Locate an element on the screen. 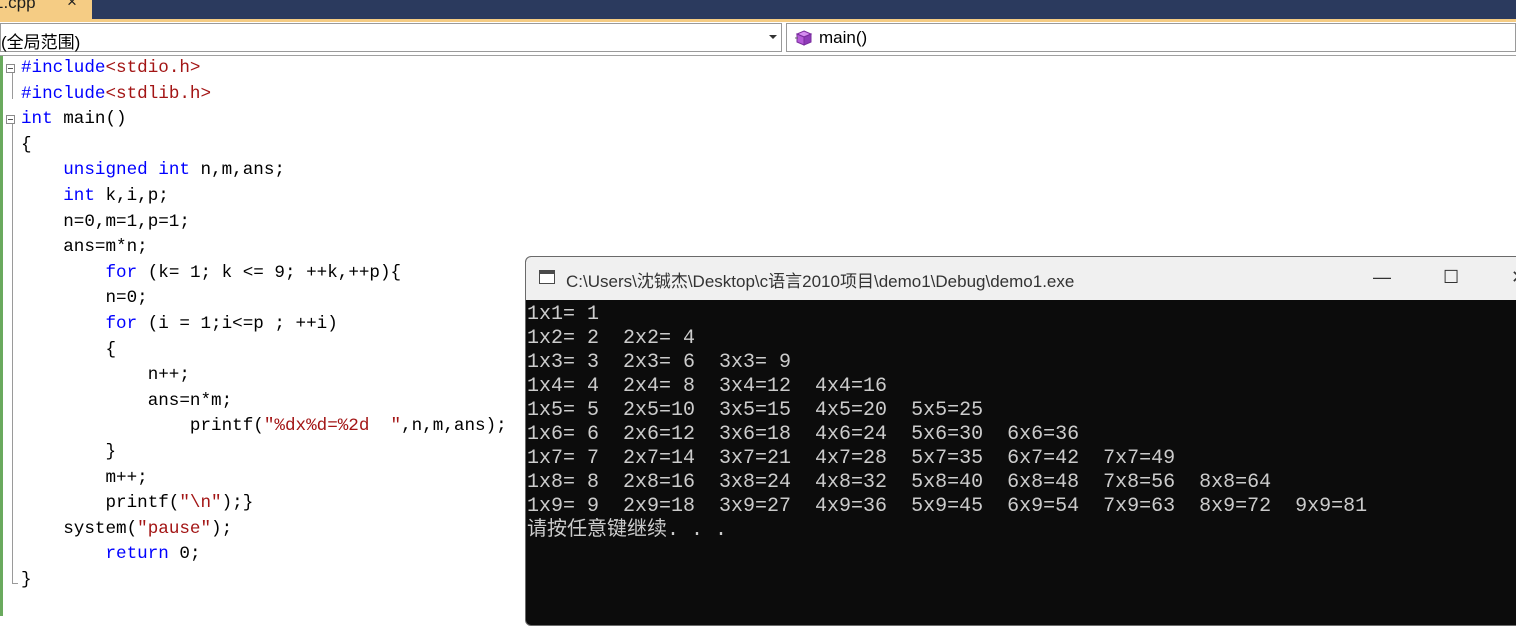 The width and height of the screenshot is (1516, 640). code-line: n=0,m=1,p=1; is located at coordinates (105, 222).